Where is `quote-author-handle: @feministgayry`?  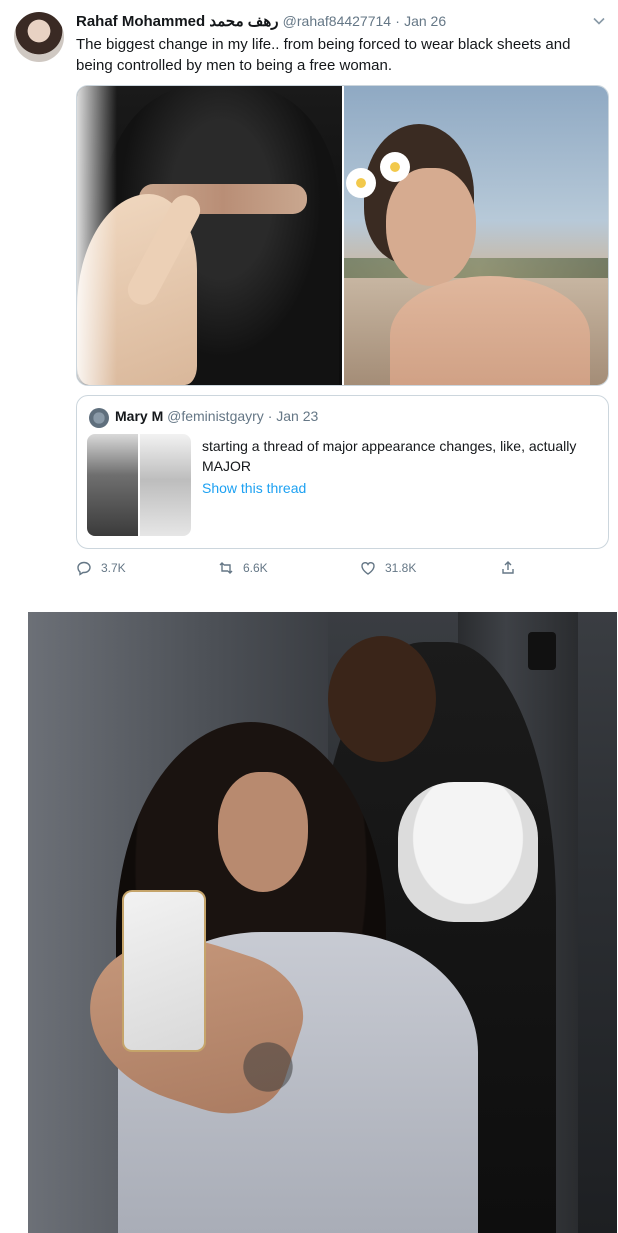
quote-author-handle: @feministgayry is located at coordinates (215, 416).